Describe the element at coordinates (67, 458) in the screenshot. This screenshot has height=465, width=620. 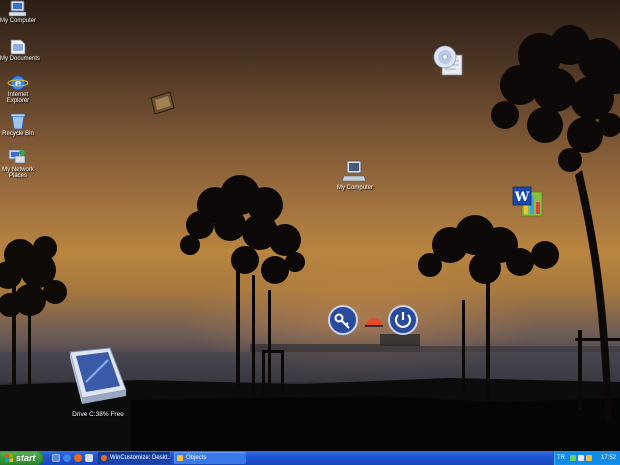
I see `ie-quicklaunch-icon` at that location.